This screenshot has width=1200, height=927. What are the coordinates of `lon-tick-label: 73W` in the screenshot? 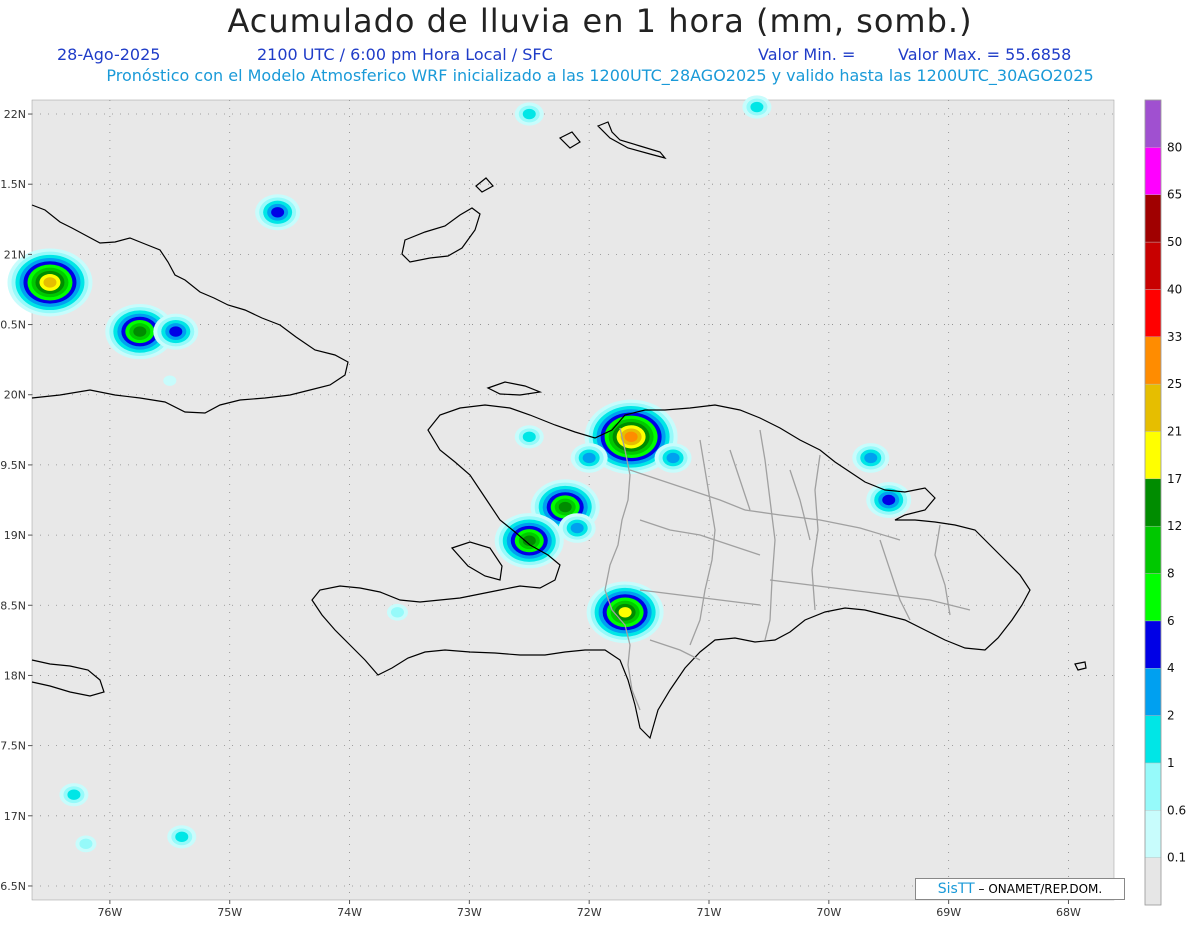 It's located at (469, 912).